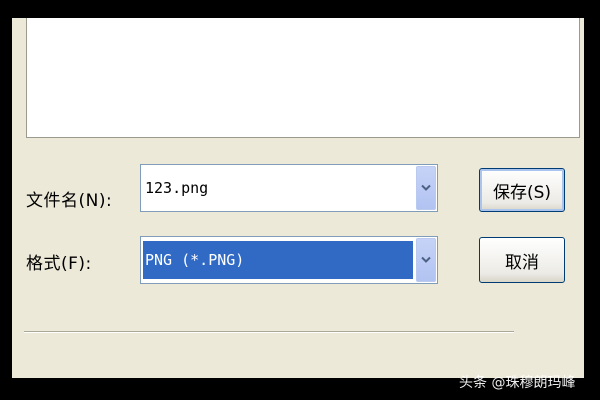  Describe the element at coordinates (522, 190) in the screenshot. I see `save-button: 保存(S)` at that location.